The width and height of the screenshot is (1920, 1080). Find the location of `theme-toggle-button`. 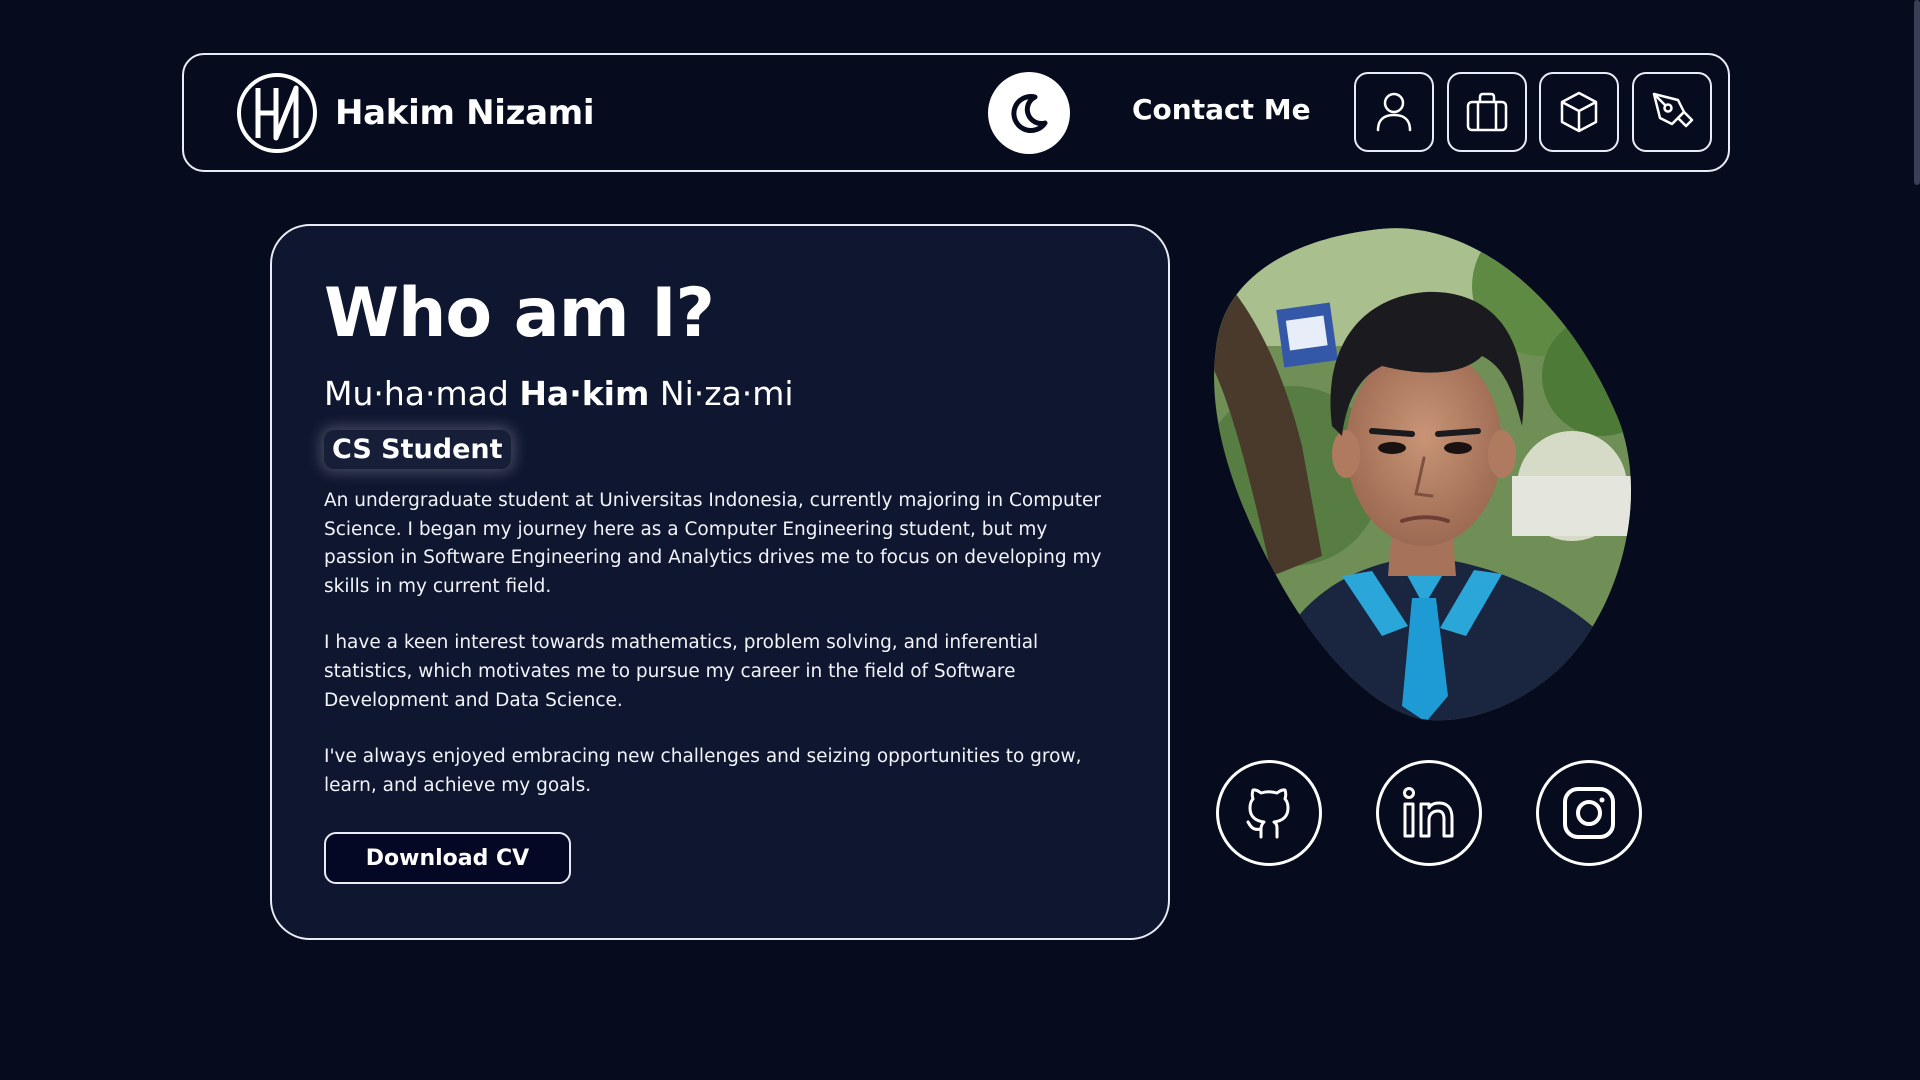

theme-toggle-button is located at coordinates (1029, 113).